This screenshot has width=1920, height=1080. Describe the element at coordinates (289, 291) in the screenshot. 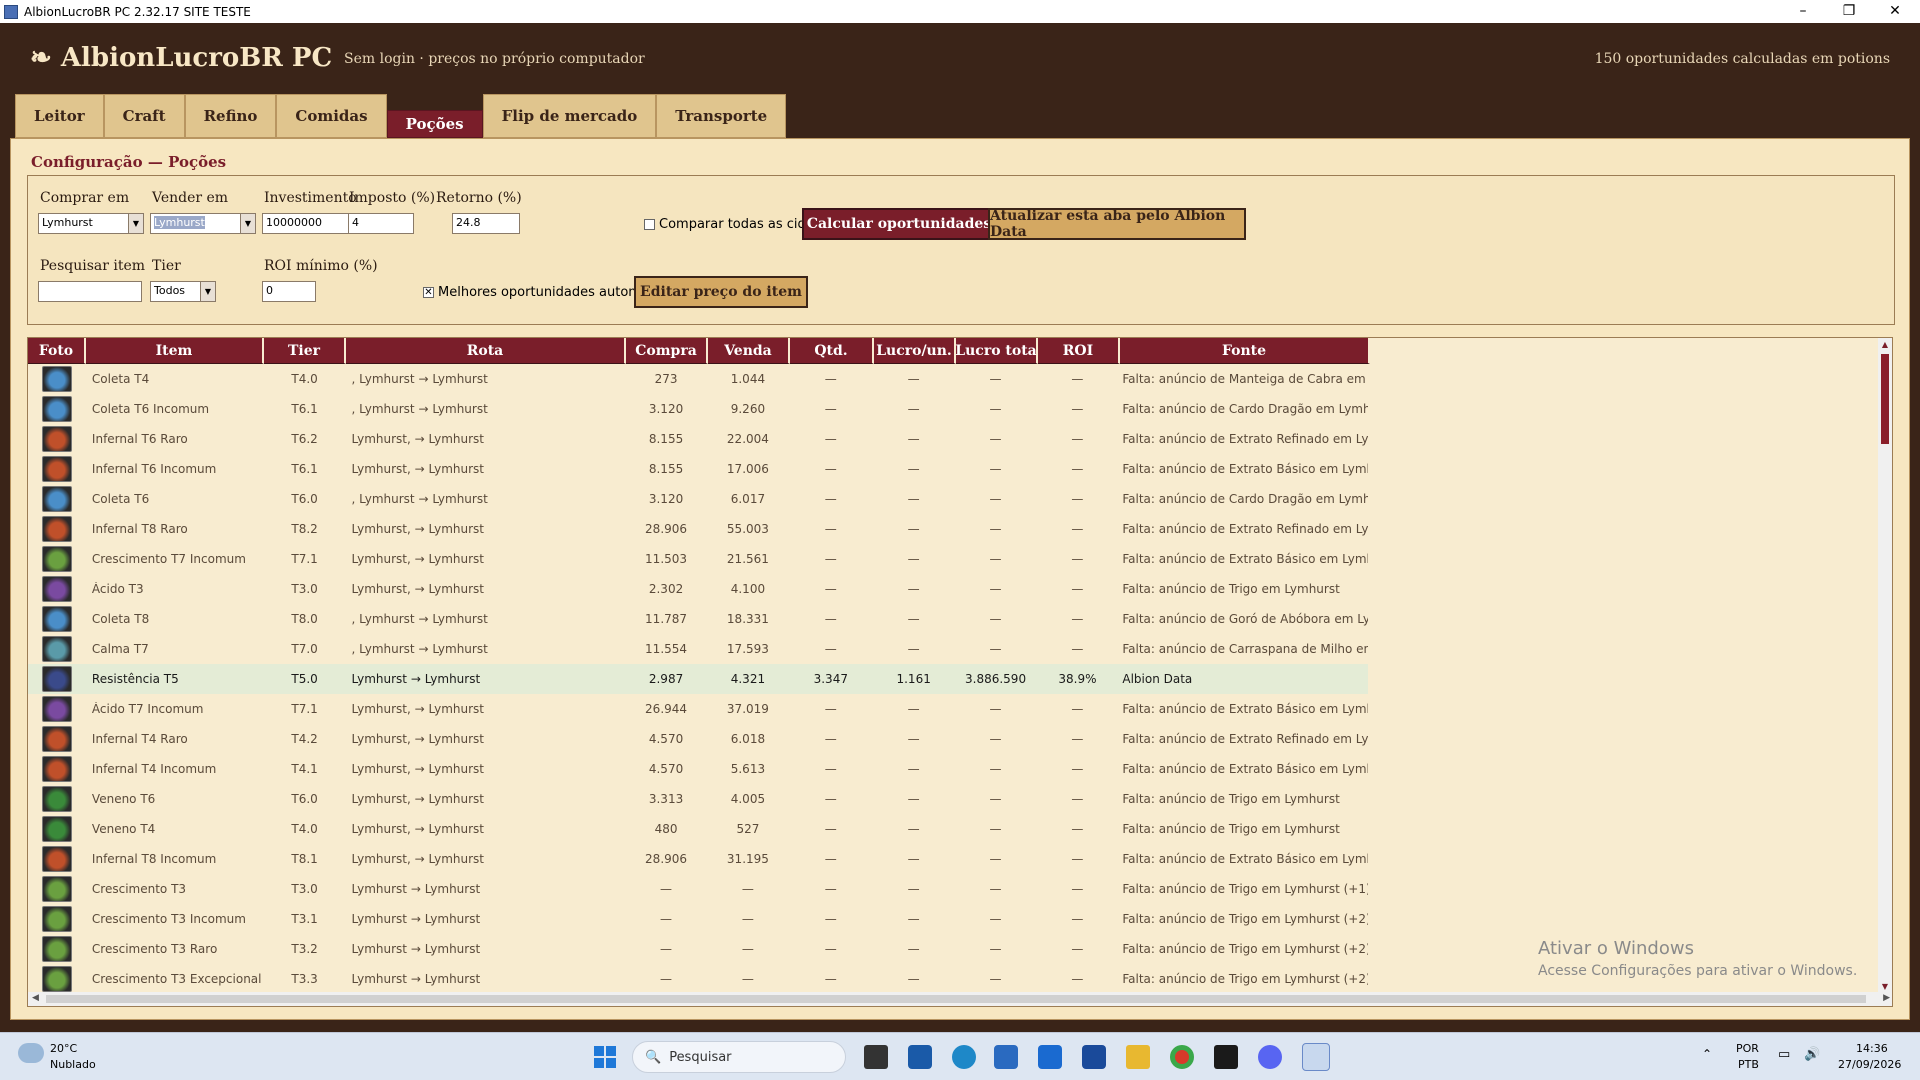

I see `roi-min-input: 0` at that location.